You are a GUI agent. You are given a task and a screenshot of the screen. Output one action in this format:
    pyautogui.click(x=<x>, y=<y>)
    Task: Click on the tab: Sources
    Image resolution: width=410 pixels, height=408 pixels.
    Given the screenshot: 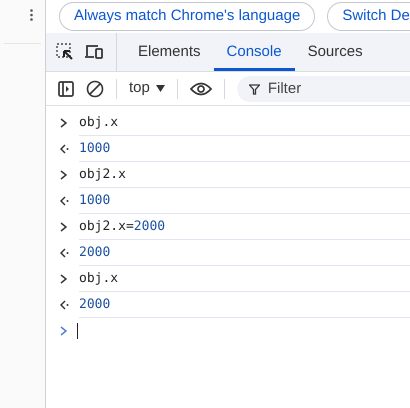 What is the action you would take?
    pyautogui.click(x=335, y=52)
    